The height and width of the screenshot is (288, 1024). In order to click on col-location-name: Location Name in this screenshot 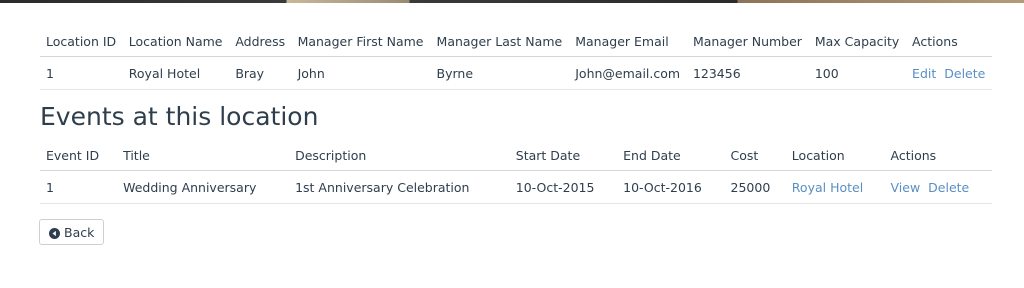, I will do `click(176, 41)`.